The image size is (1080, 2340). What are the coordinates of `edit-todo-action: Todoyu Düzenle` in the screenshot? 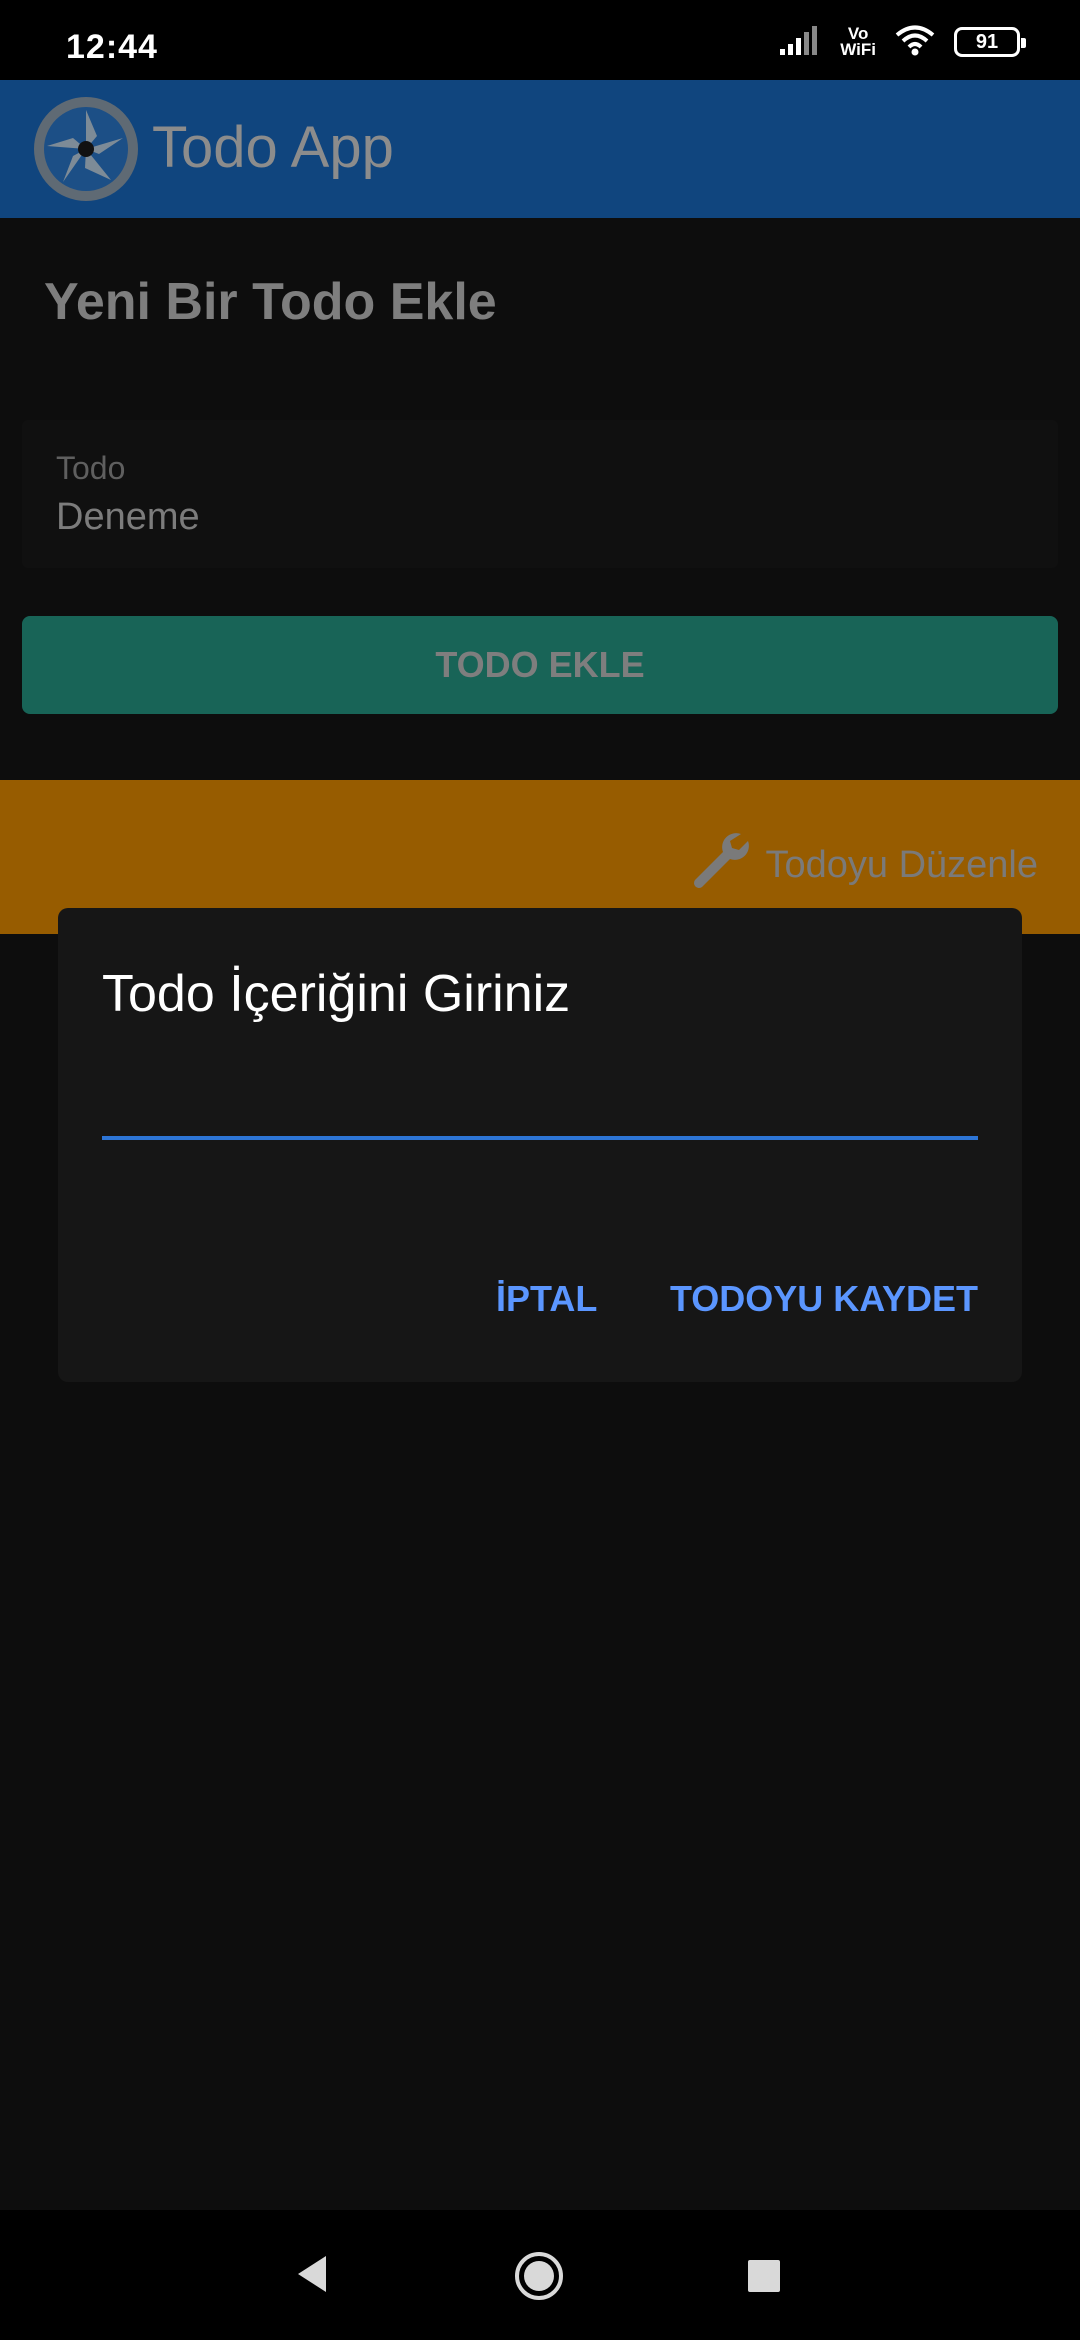 It's located at (863, 865).